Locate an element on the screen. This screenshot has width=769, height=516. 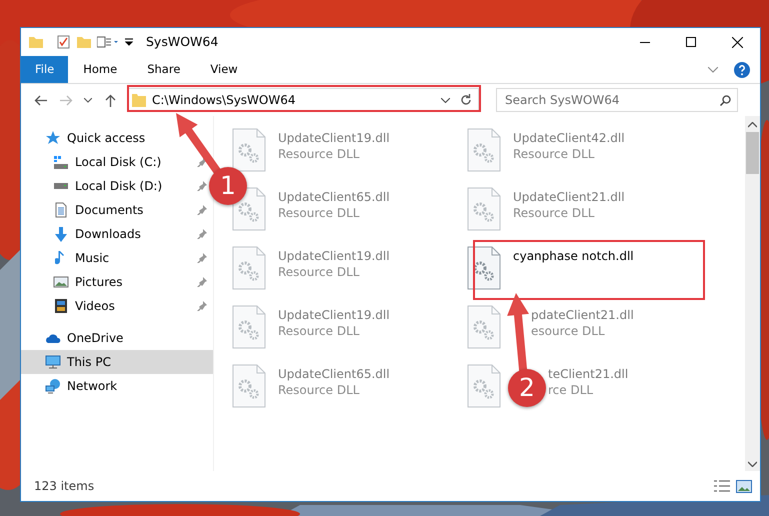
search-icon is located at coordinates (725, 100).